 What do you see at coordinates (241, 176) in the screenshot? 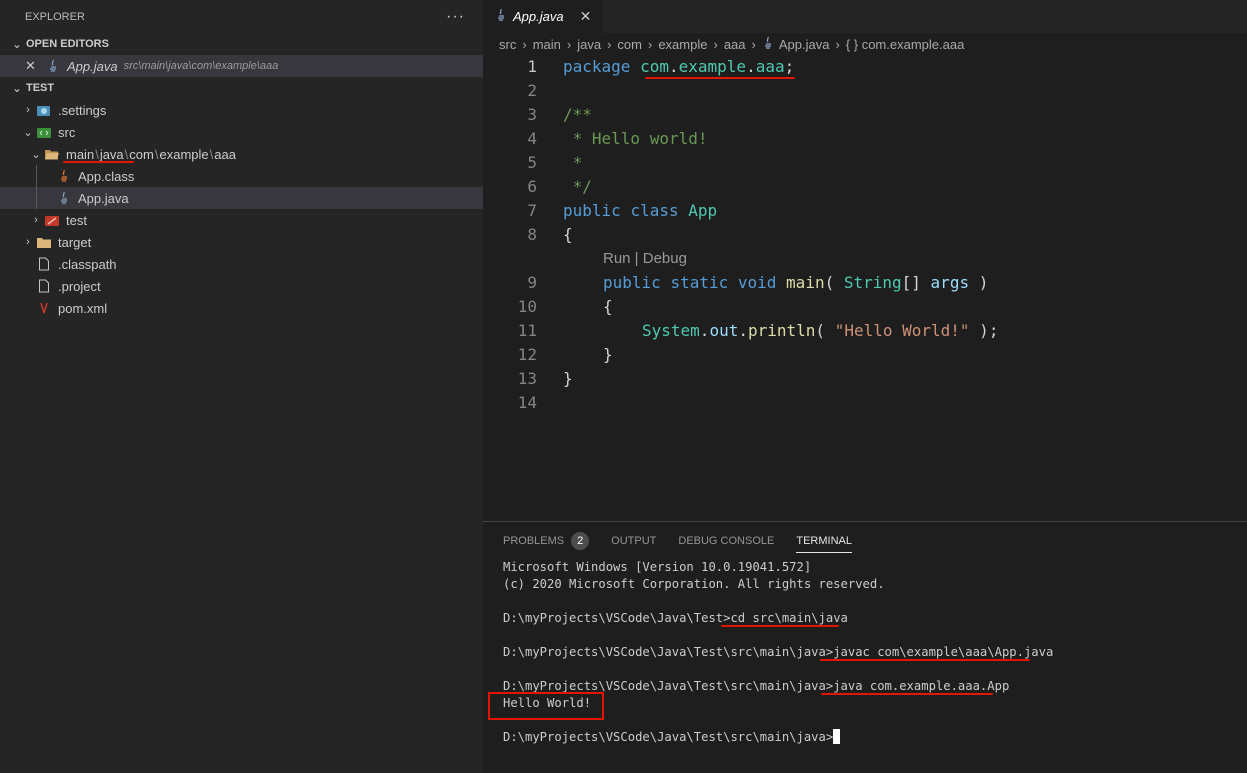
I see `tree-item-app-class: App.class` at bounding box center [241, 176].